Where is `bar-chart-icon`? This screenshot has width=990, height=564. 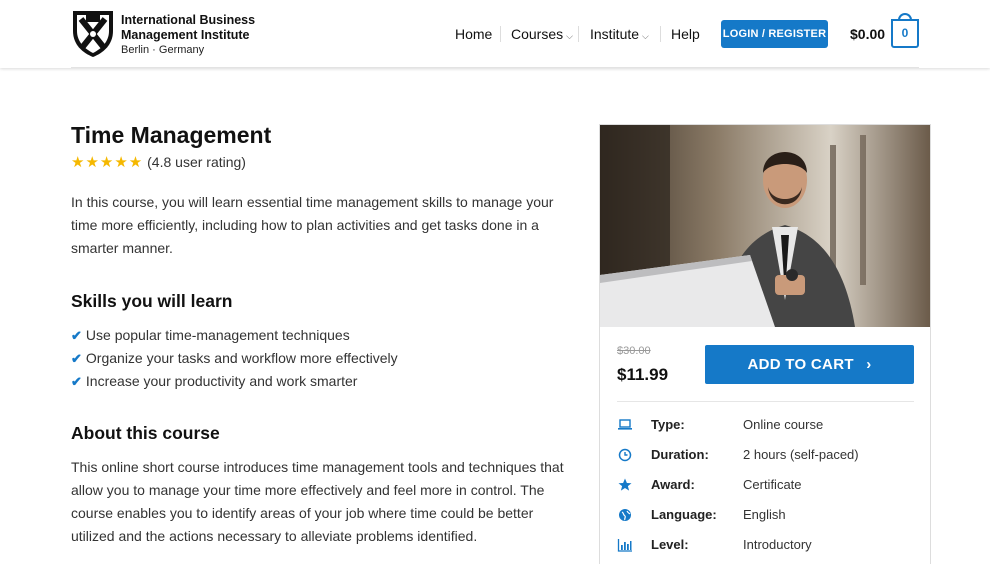
bar-chart-icon is located at coordinates (624, 545).